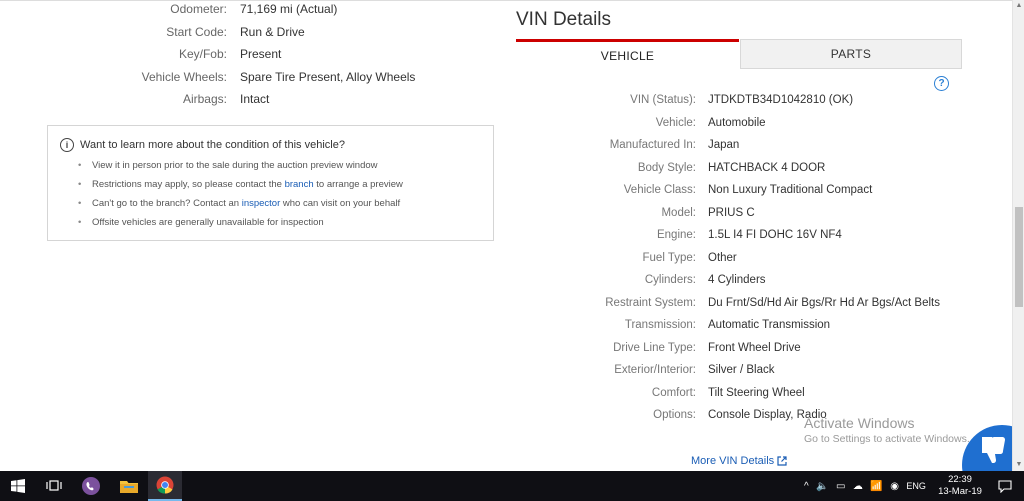  I want to click on vin-detail-value: Front Wheel Drive, so click(754, 348).